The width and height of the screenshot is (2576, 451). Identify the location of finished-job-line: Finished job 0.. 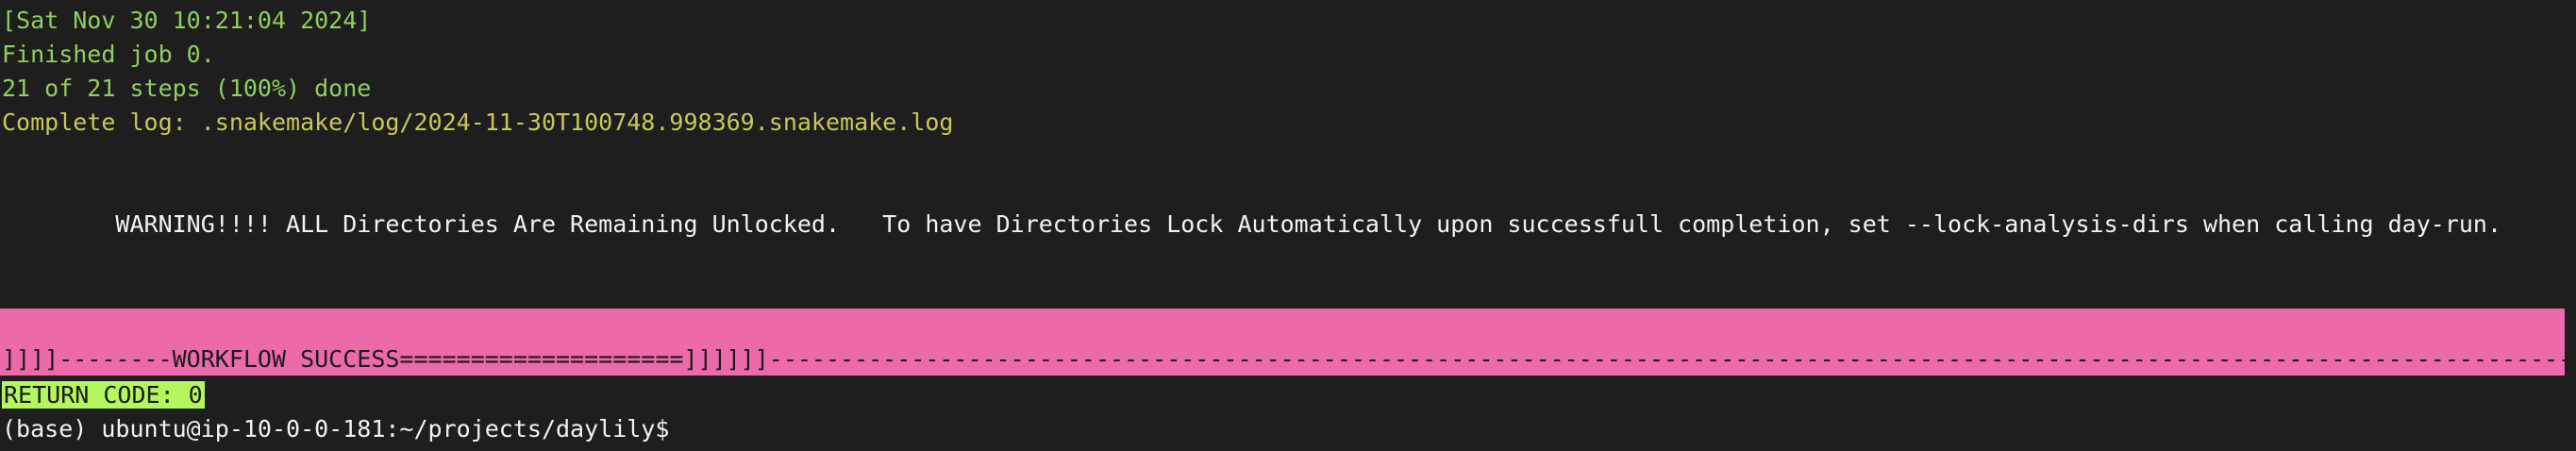
(108, 54).